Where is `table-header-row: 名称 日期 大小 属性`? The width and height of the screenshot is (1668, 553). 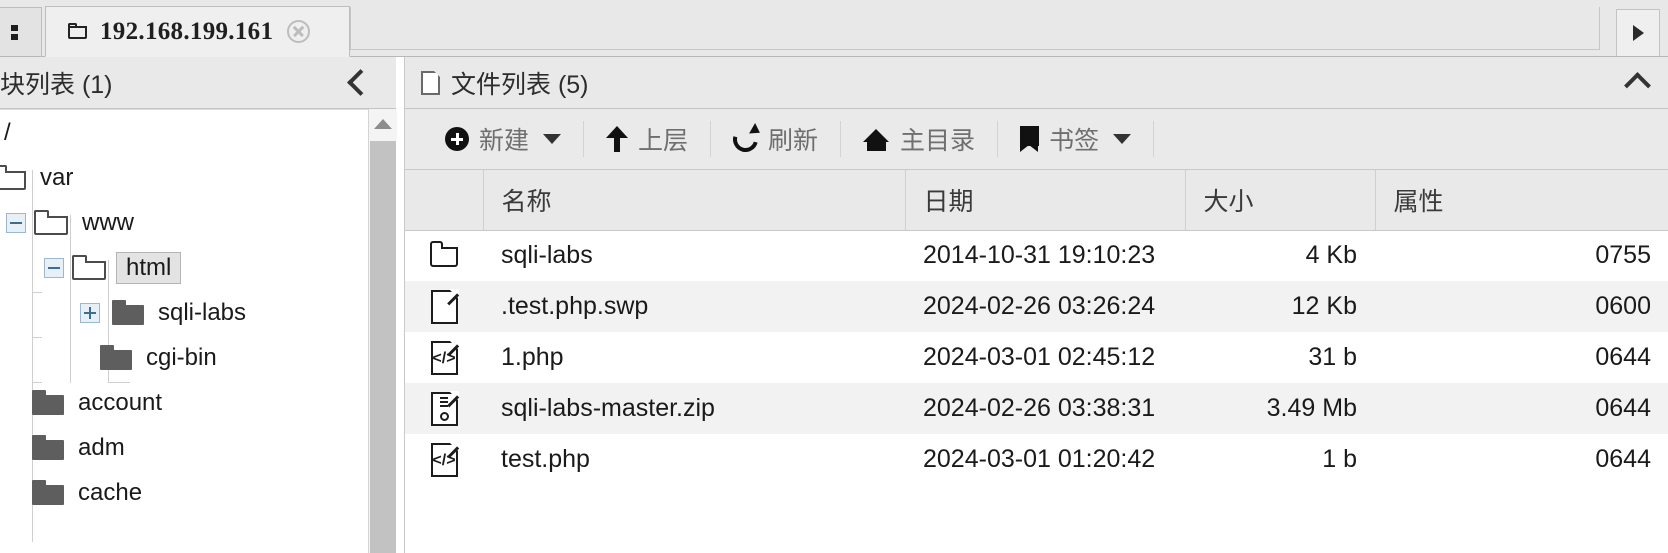 table-header-row: 名称 日期 大小 属性 is located at coordinates (1036, 200).